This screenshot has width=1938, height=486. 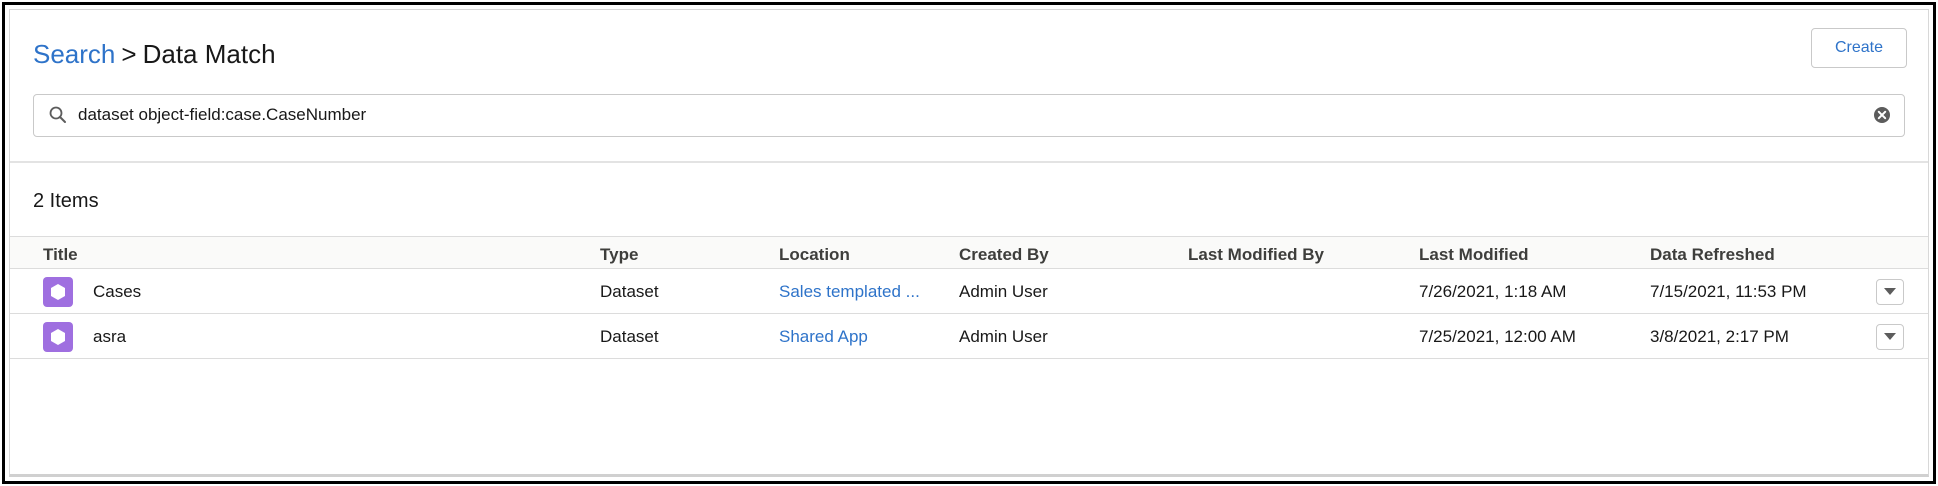 I want to click on clear-icon, so click(x=1882, y=115).